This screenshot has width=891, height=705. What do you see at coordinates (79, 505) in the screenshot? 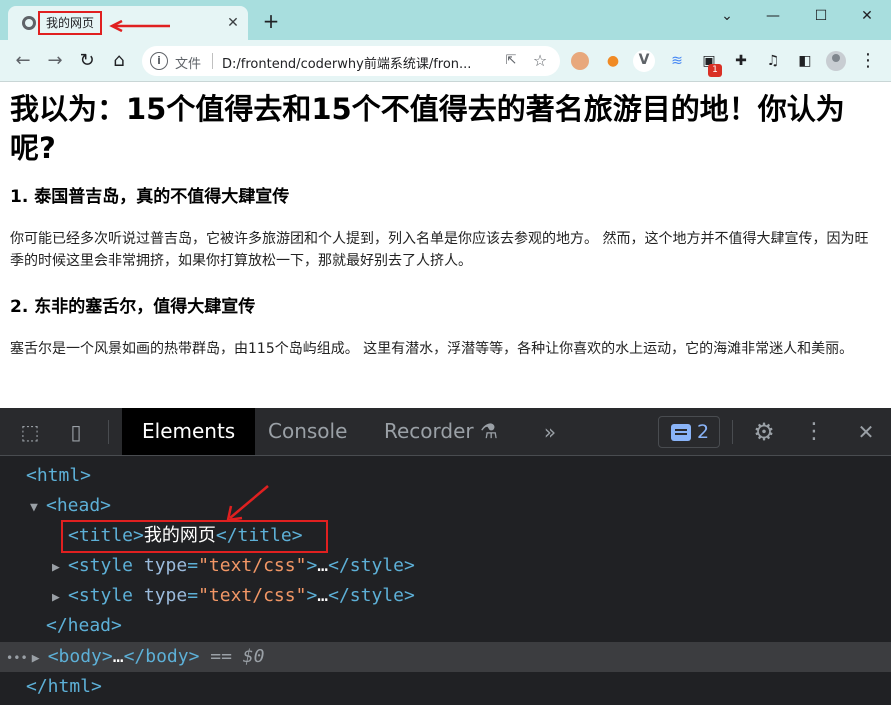
I see `head-open-tag: <head>` at bounding box center [79, 505].